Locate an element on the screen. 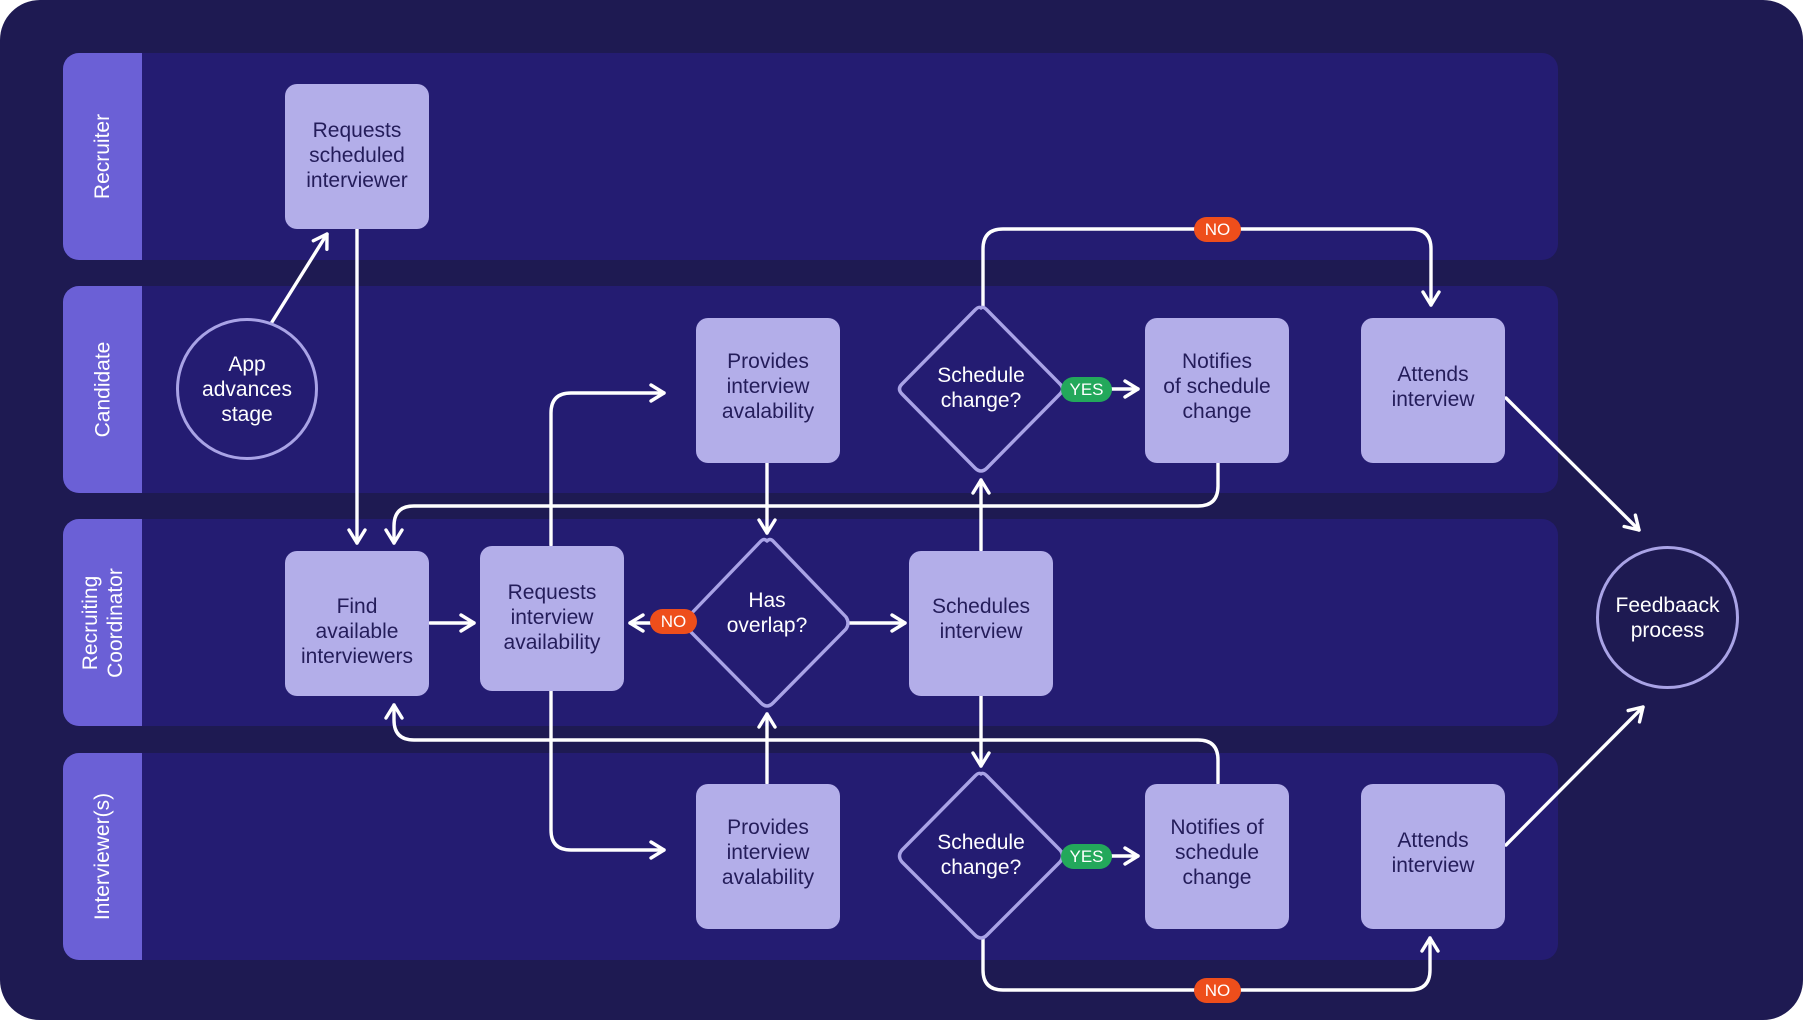  process-interviewer-provides-availability: Provides interview avalability is located at coordinates (768, 856).